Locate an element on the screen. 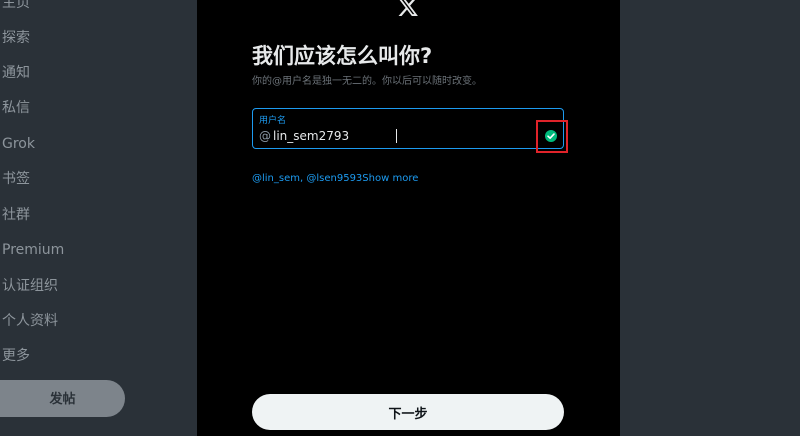  at-prefix: @ is located at coordinates (265, 136).